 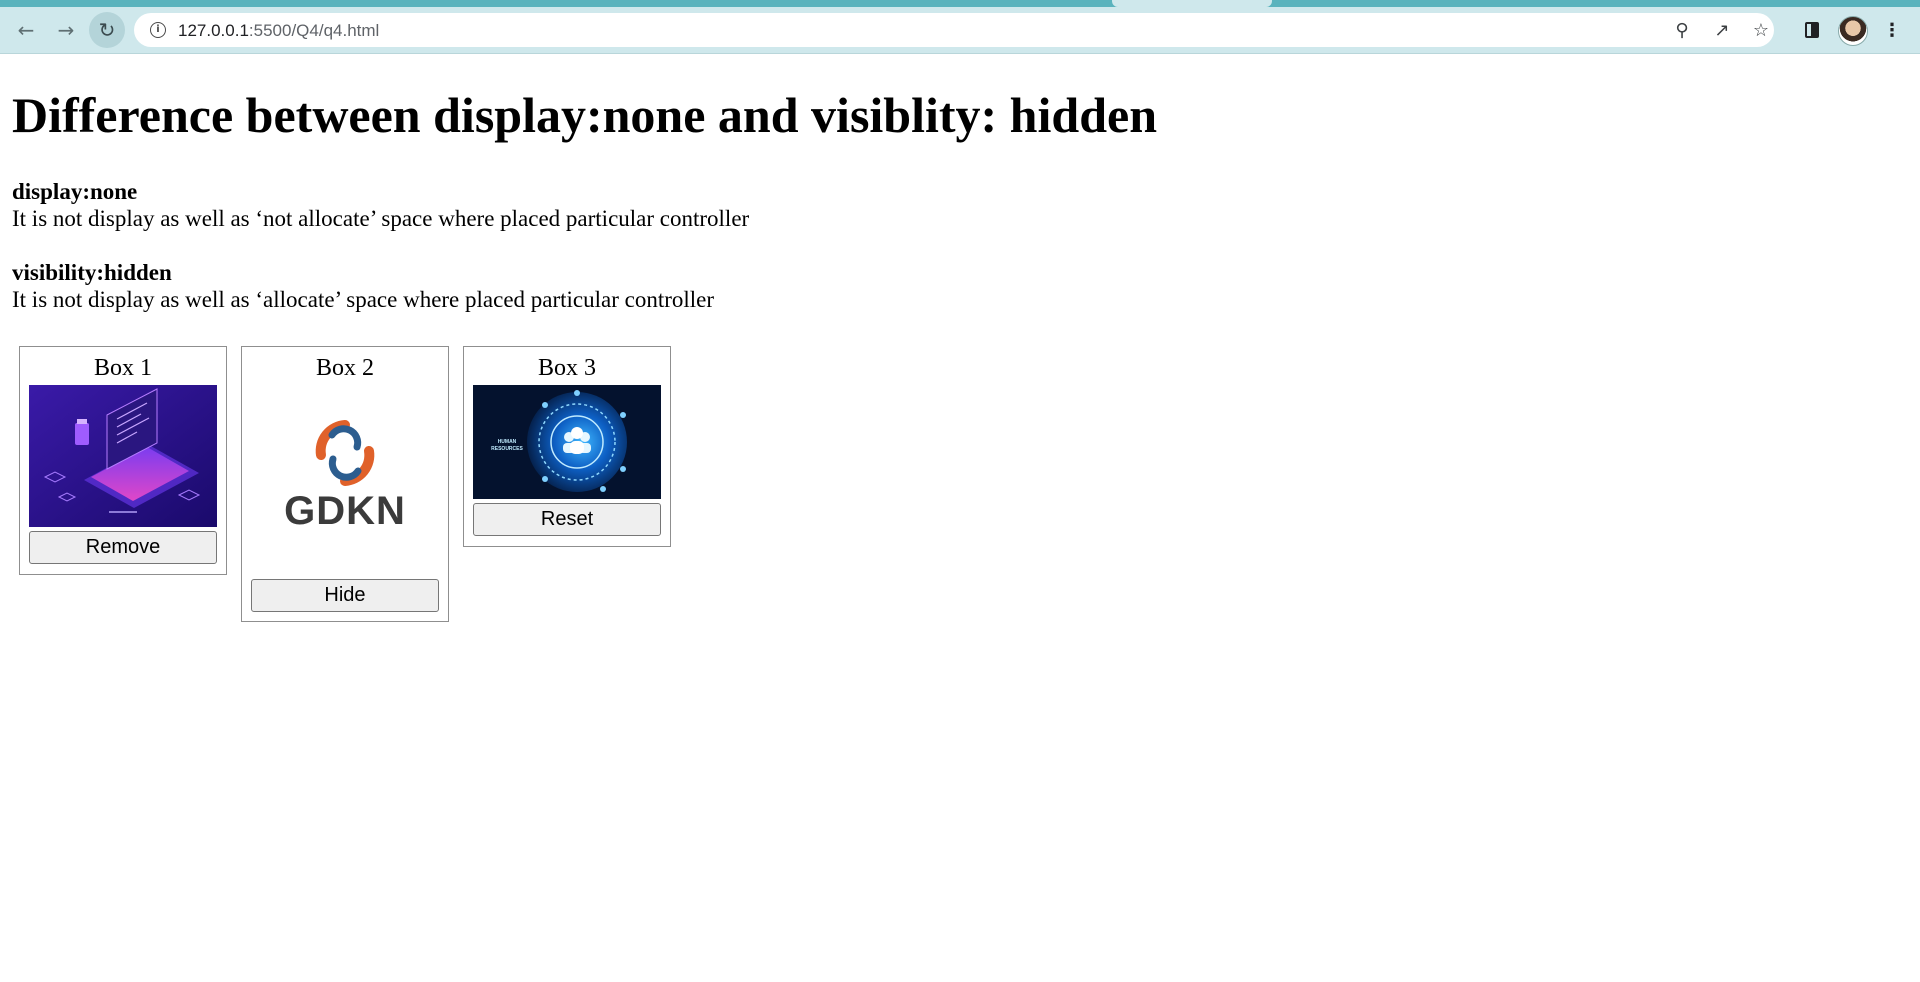 What do you see at coordinates (1761, 30) in the screenshot?
I see `bookmark-star-icon: ☆` at bounding box center [1761, 30].